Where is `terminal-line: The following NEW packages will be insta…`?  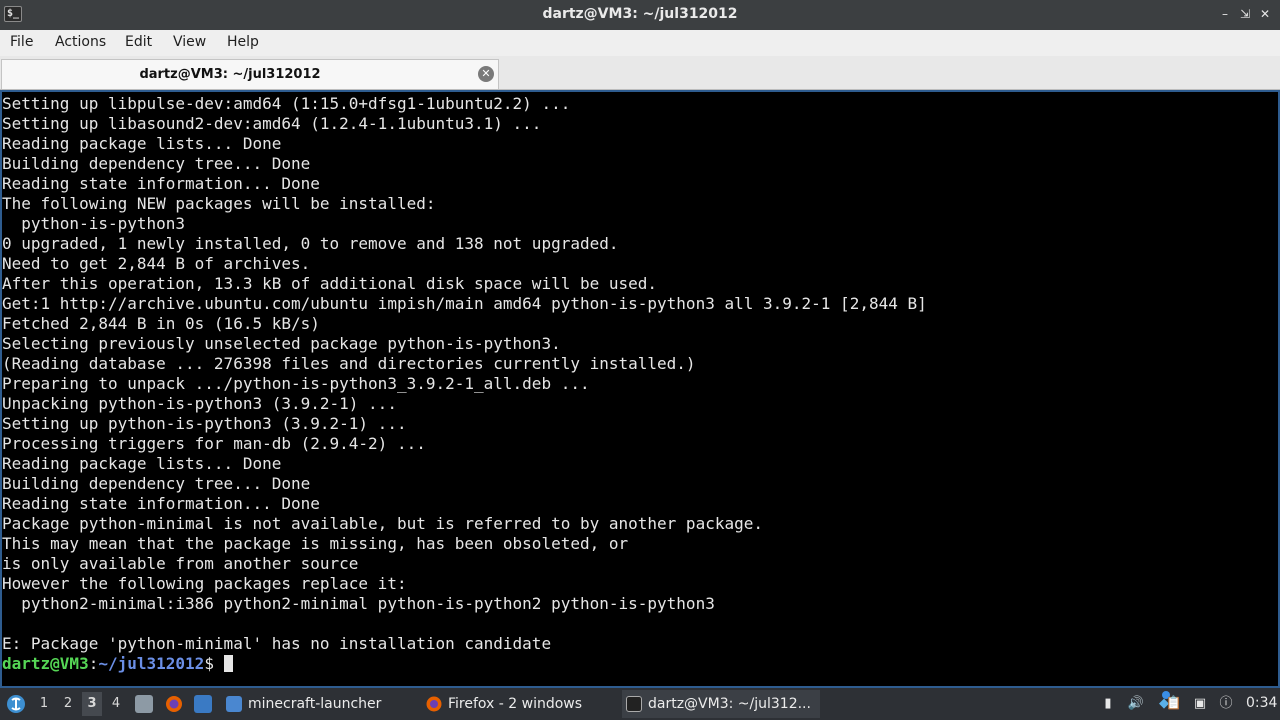
terminal-line: The following NEW packages will be insta… is located at coordinates (219, 203).